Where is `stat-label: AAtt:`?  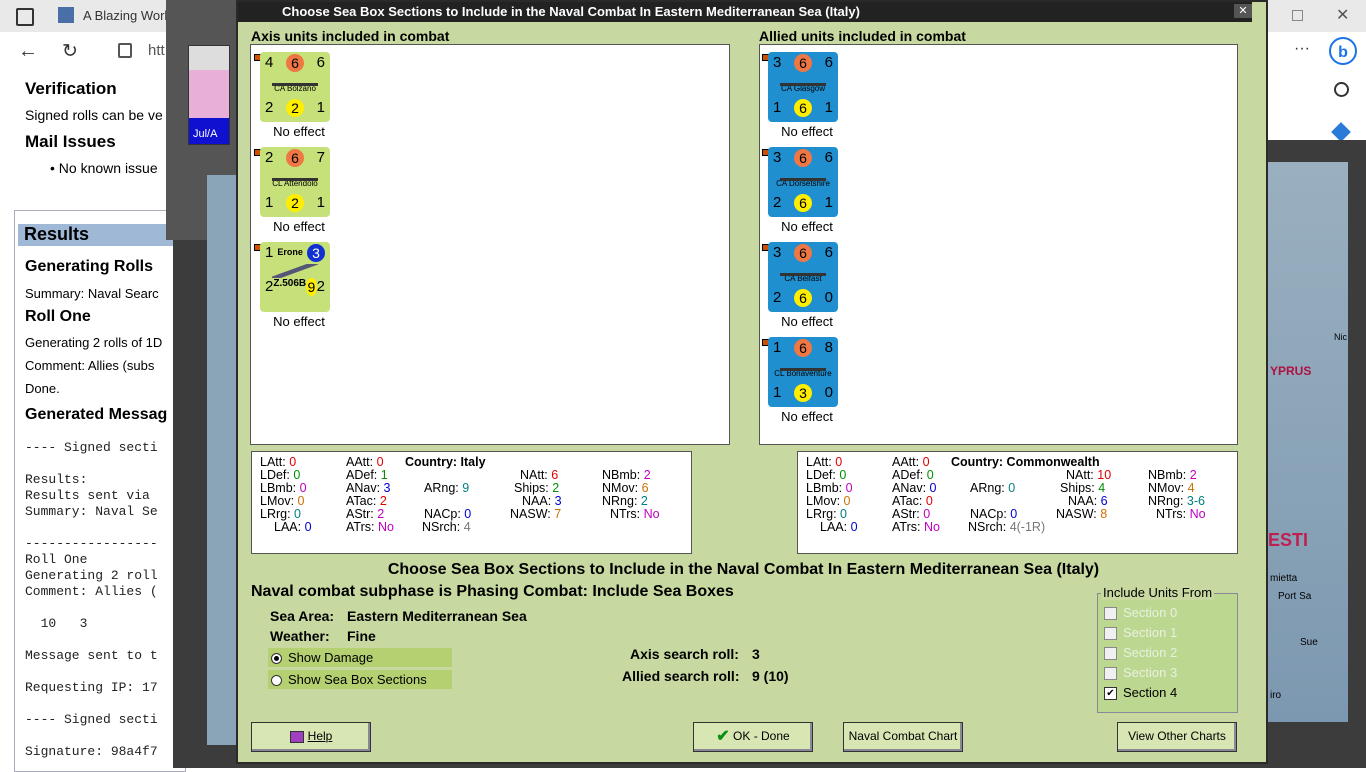 stat-label: AAtt: is located at coordinates (907, 462).